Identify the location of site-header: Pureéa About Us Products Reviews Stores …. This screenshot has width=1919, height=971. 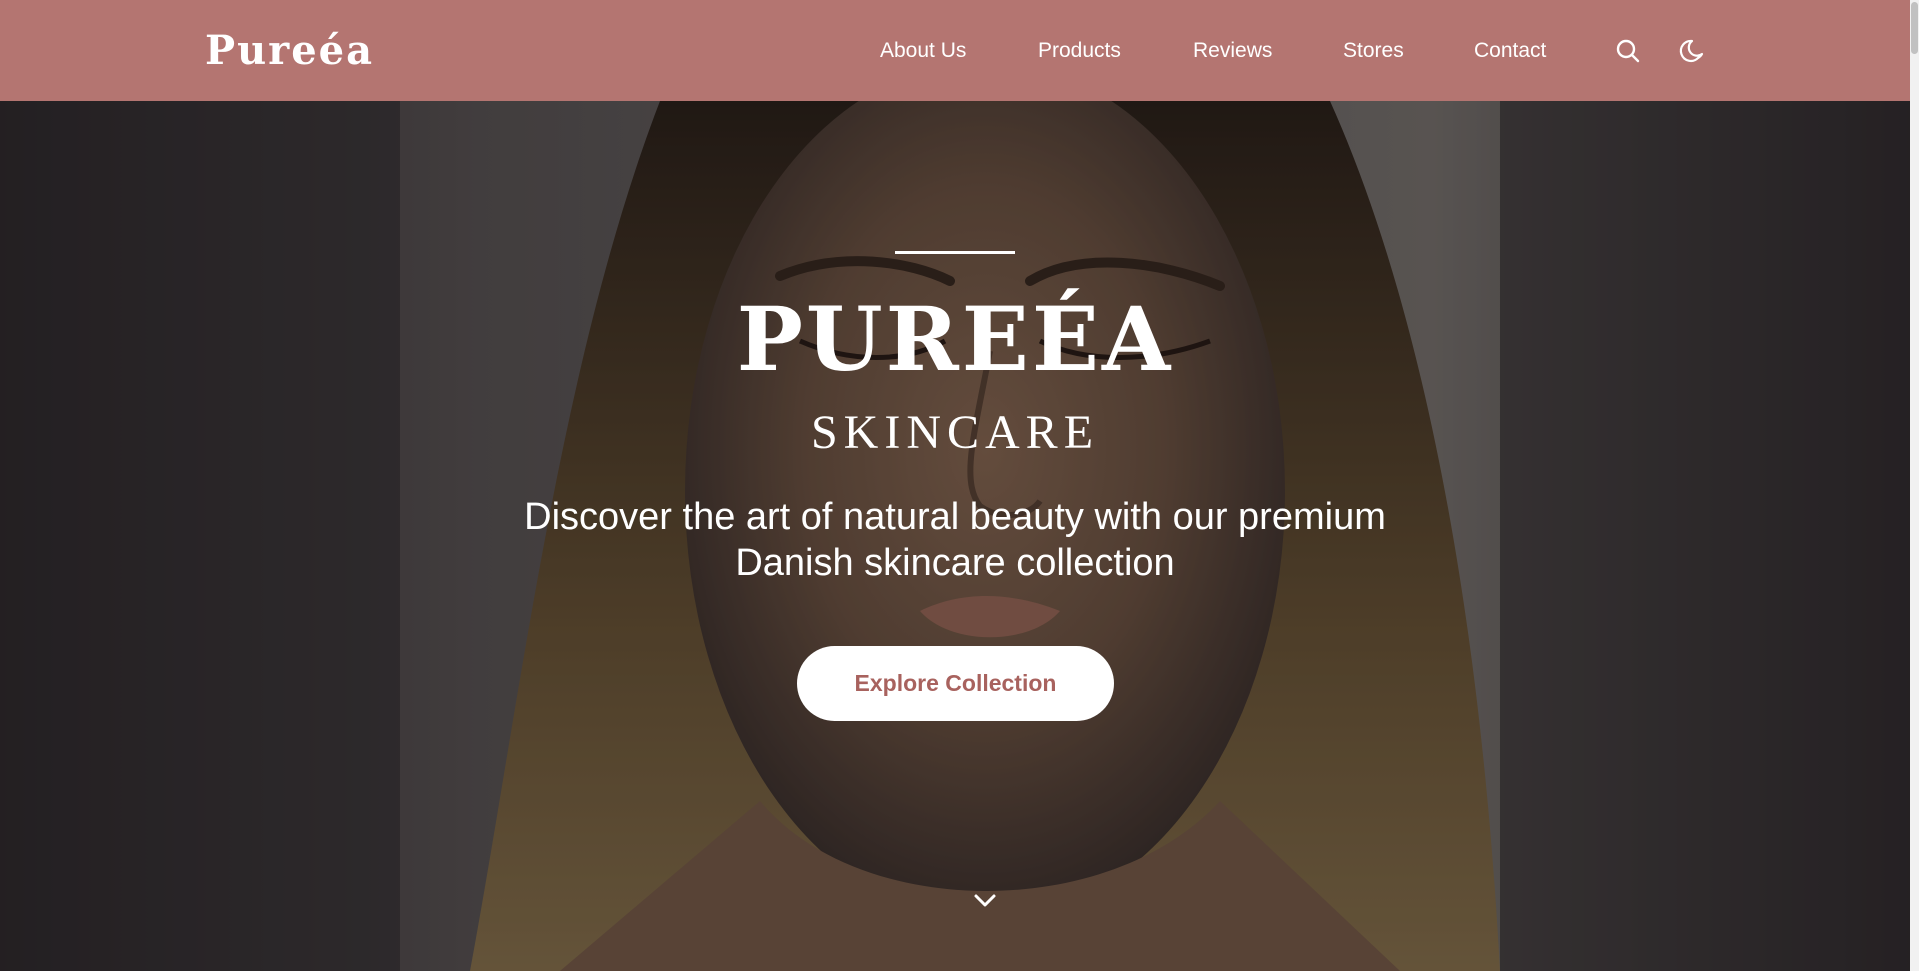
(955, 50).